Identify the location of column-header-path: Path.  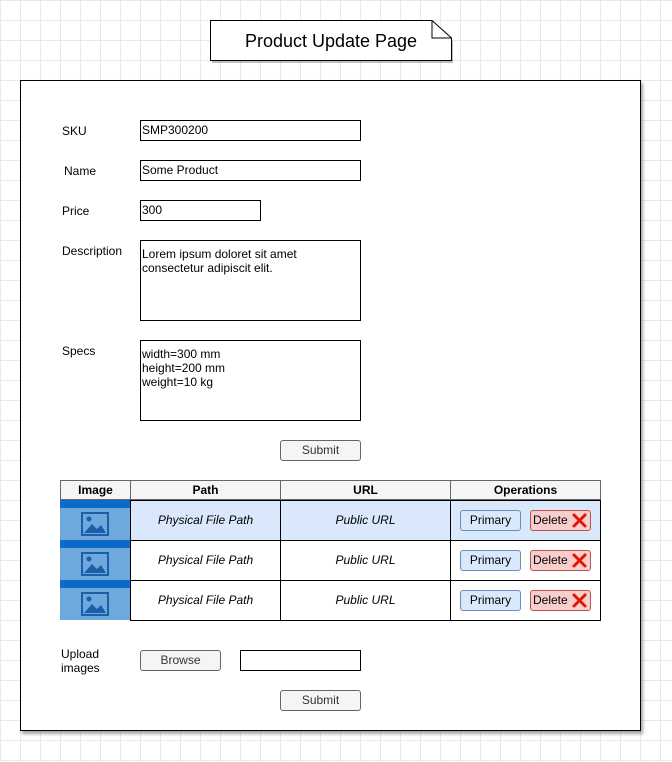
(205, 490).